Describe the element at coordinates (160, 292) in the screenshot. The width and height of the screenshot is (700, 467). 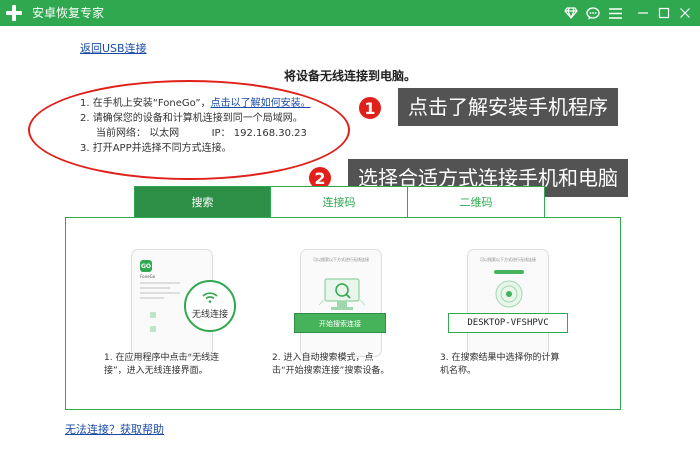
I see `phone1-text-lines` at that location.